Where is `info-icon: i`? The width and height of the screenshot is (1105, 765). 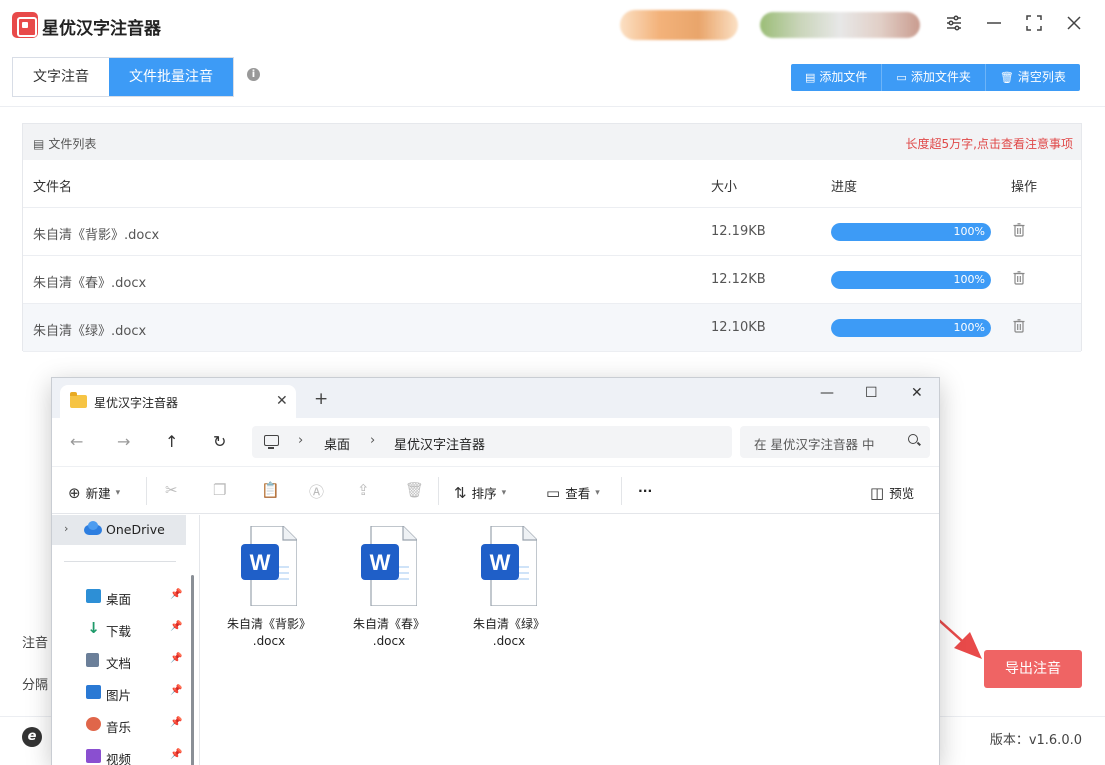 info-icon: i is located at coordinates (253, 74).